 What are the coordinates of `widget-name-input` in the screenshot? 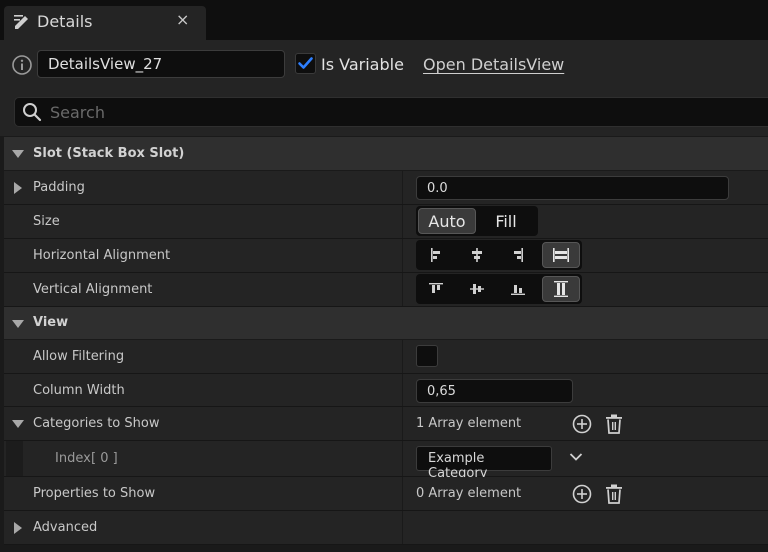 It's located at (161, 64).